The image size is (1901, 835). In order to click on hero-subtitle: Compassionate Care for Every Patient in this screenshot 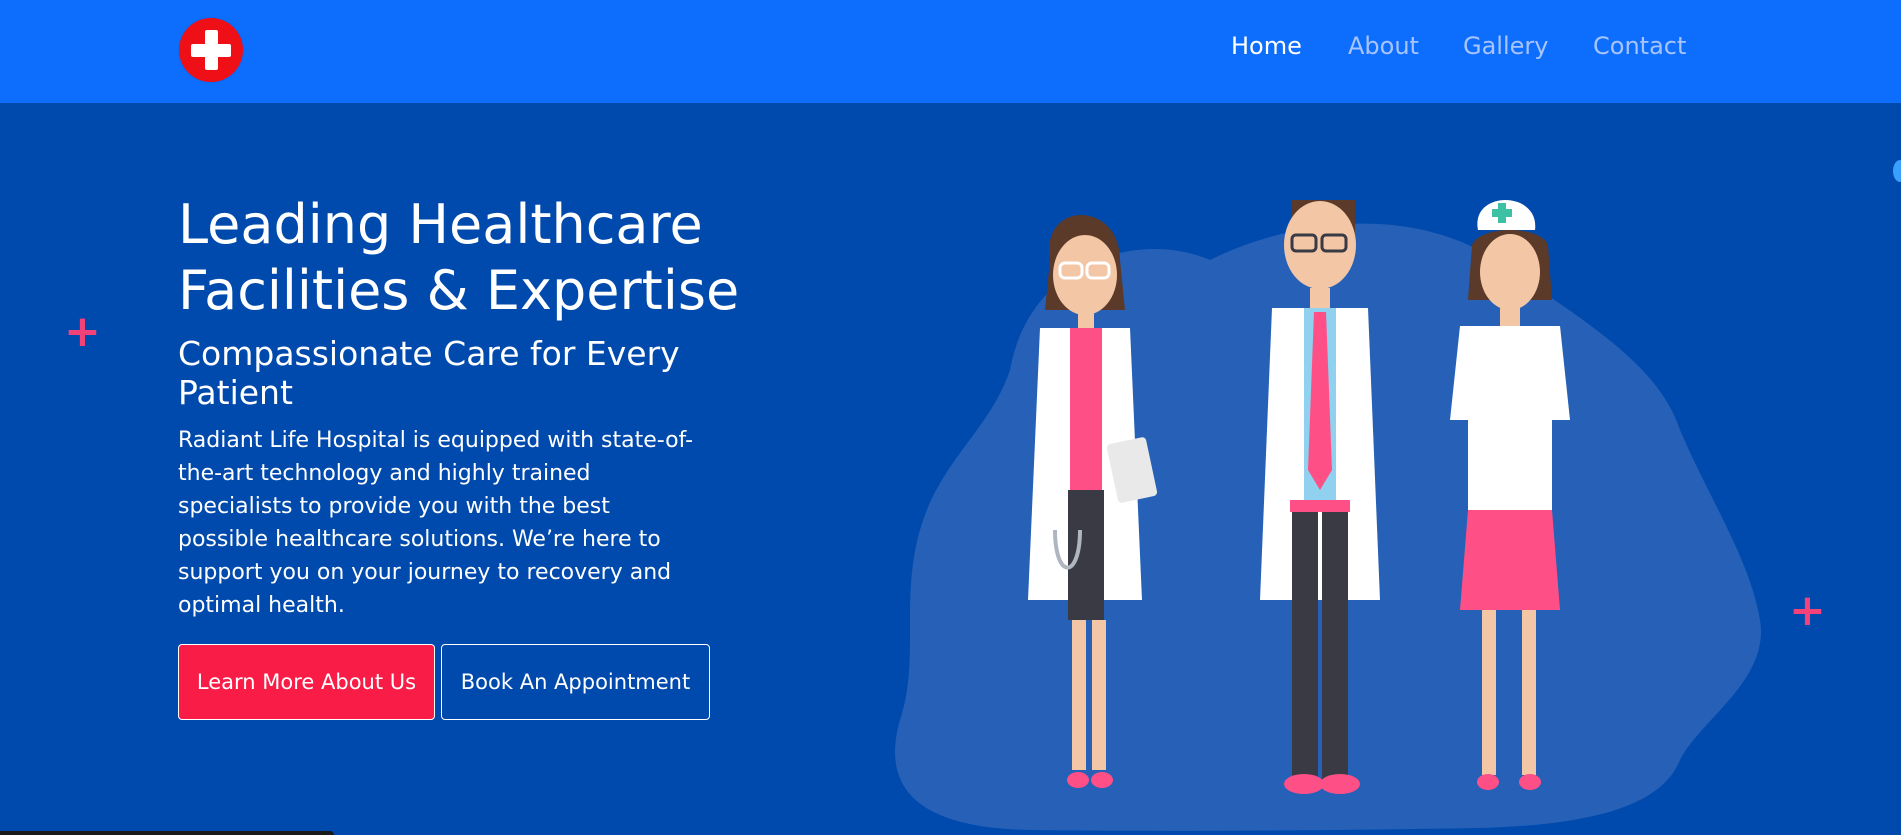, I will do `click(429, 373)`.